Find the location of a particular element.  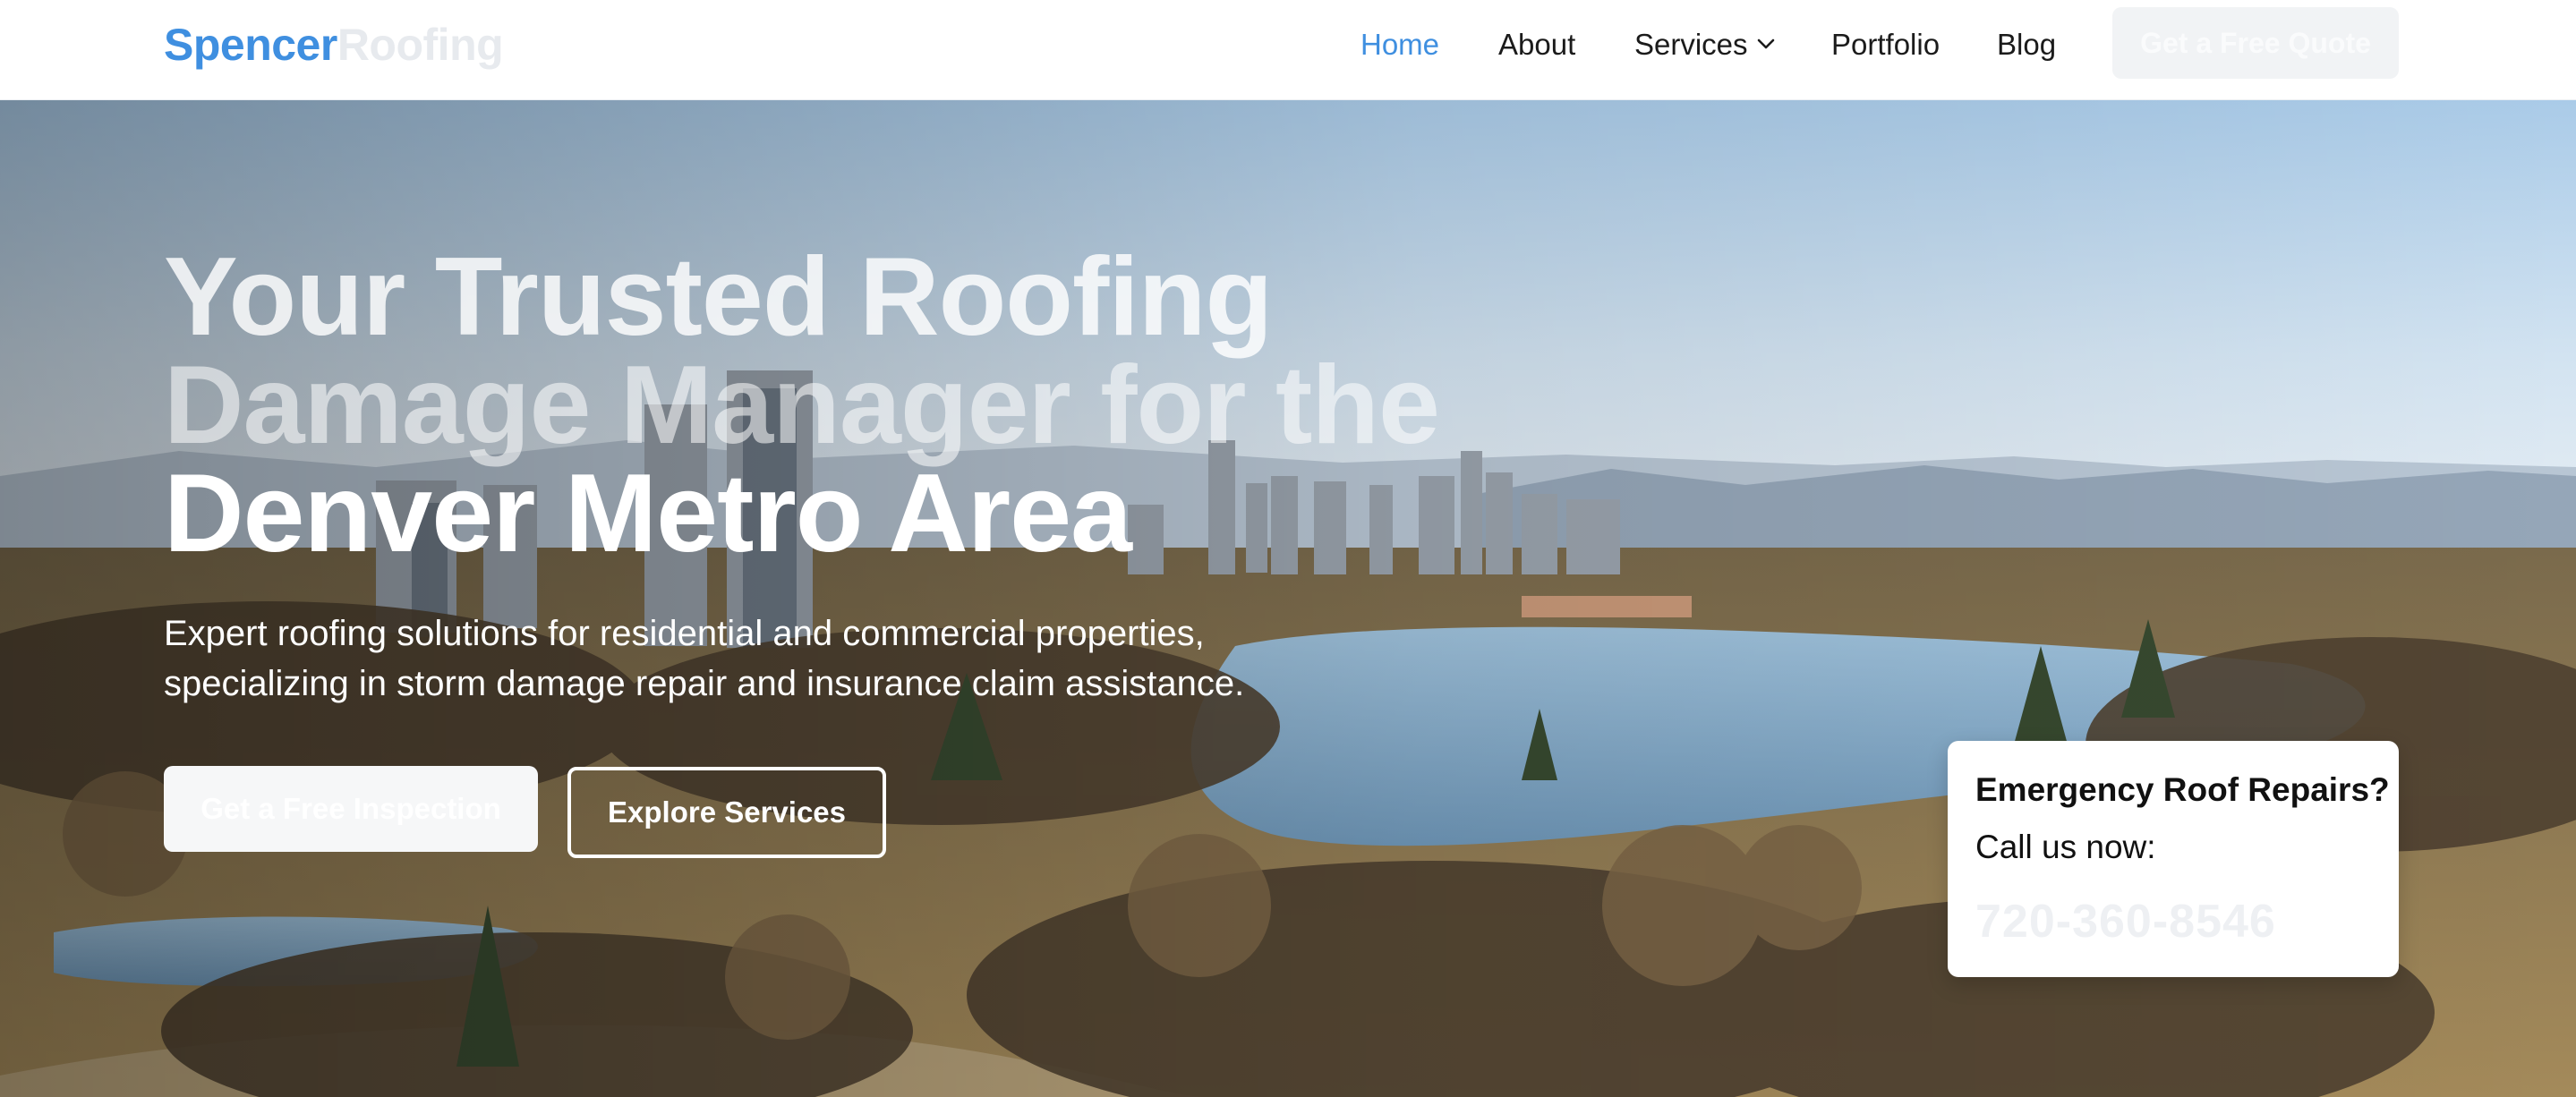

site-logo: SpencerRoofing is located at coordinates (334, 45).